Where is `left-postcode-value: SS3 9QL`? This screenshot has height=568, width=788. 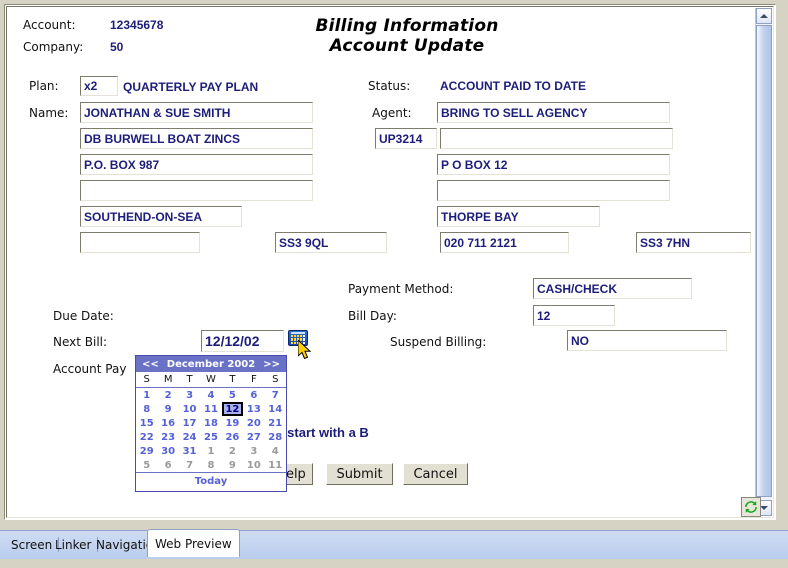
left-postcode-value: SS3 9QL is located at coordinates (304, 242).